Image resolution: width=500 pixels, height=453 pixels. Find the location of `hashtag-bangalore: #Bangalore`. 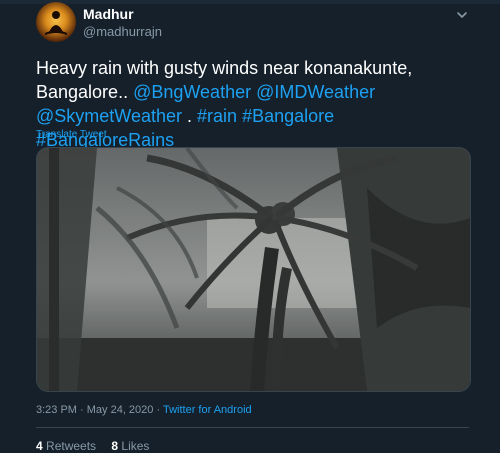

hashtag-bangalore: #Bangalore is located at coordinates (288, 116).